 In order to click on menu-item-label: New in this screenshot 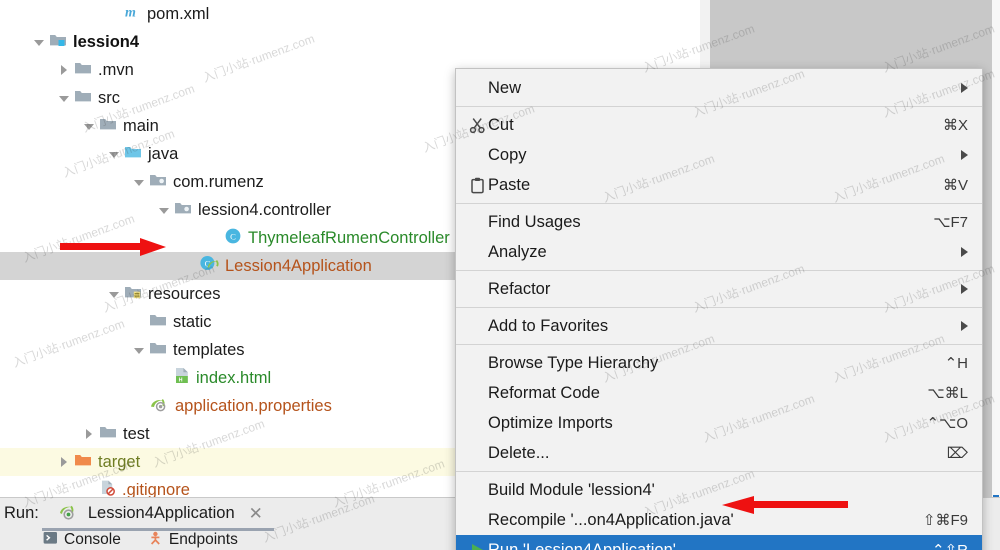, I will do `click(505, 87)`.